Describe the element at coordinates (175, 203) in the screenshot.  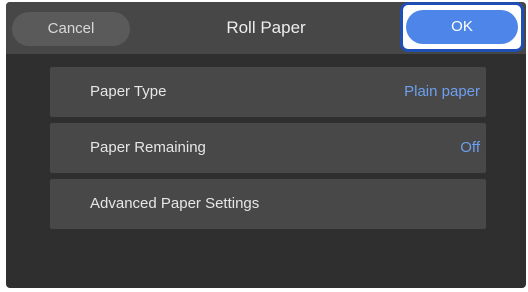
I see `advanced-paper-settings-label: Advanced Paper Settings` at that location.